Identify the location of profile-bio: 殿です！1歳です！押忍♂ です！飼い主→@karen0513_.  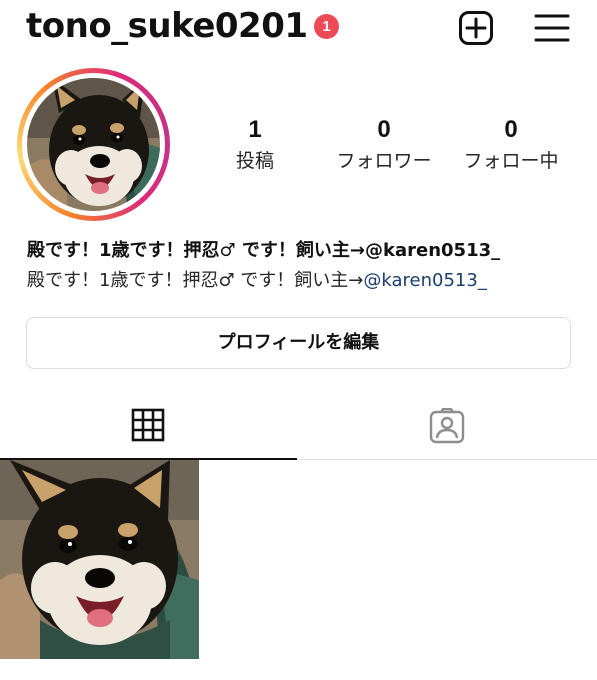
(257, 279).